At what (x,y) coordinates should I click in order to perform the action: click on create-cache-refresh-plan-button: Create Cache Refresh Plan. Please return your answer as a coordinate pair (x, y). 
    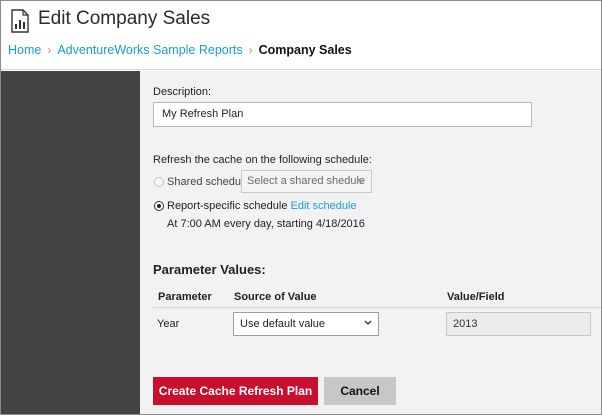
    Looking at the image, I should click on (235, 391).